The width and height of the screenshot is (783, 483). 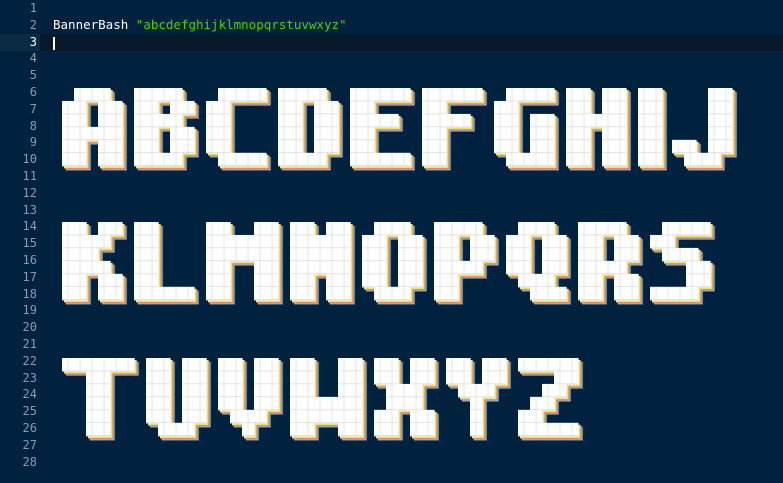 What do you see at coordinates (610, 263) in the screenshot?
I see `banner-letter-r` at bounding box center [610, 263].